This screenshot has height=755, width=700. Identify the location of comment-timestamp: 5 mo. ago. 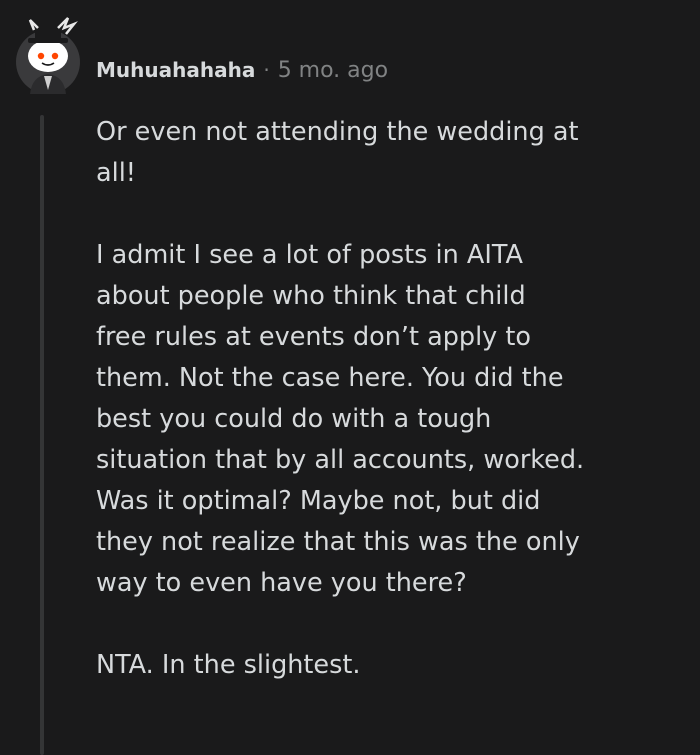
(333, 70).